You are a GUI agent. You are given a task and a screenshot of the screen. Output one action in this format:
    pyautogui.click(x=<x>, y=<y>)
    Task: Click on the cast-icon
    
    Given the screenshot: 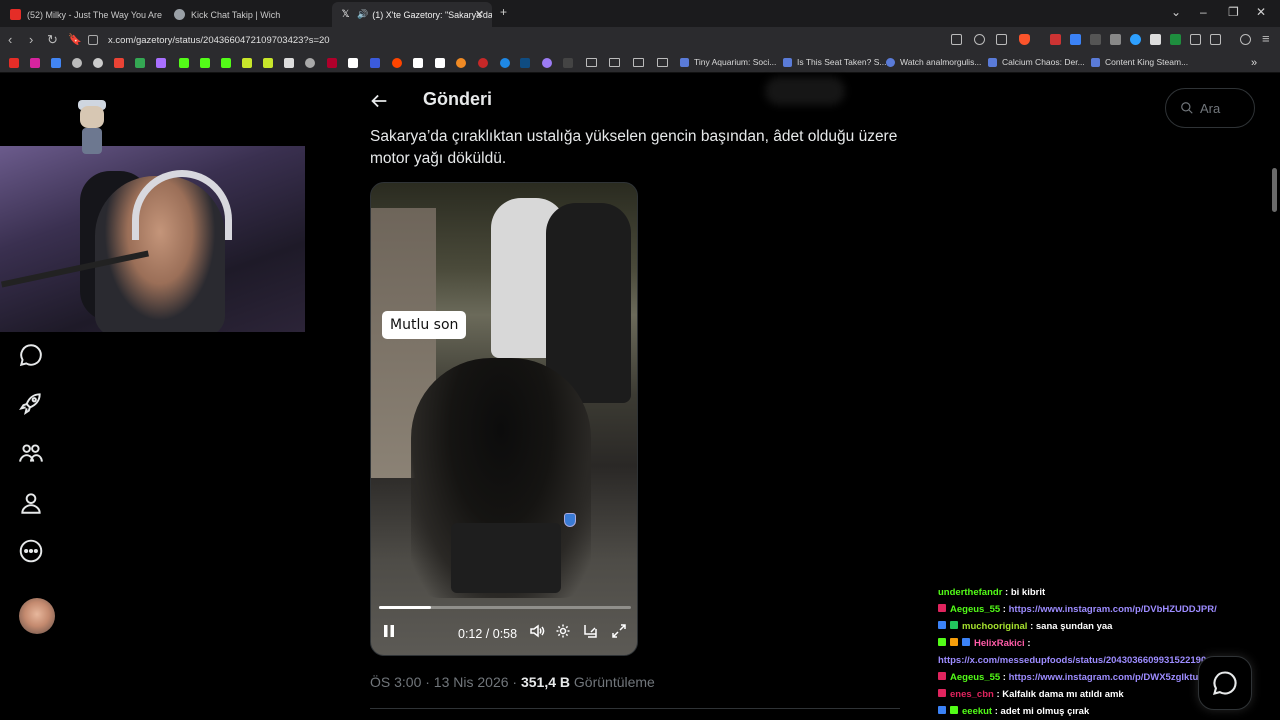 What is the action you would take?
    pyautogui.click(x=956, y=39)
    